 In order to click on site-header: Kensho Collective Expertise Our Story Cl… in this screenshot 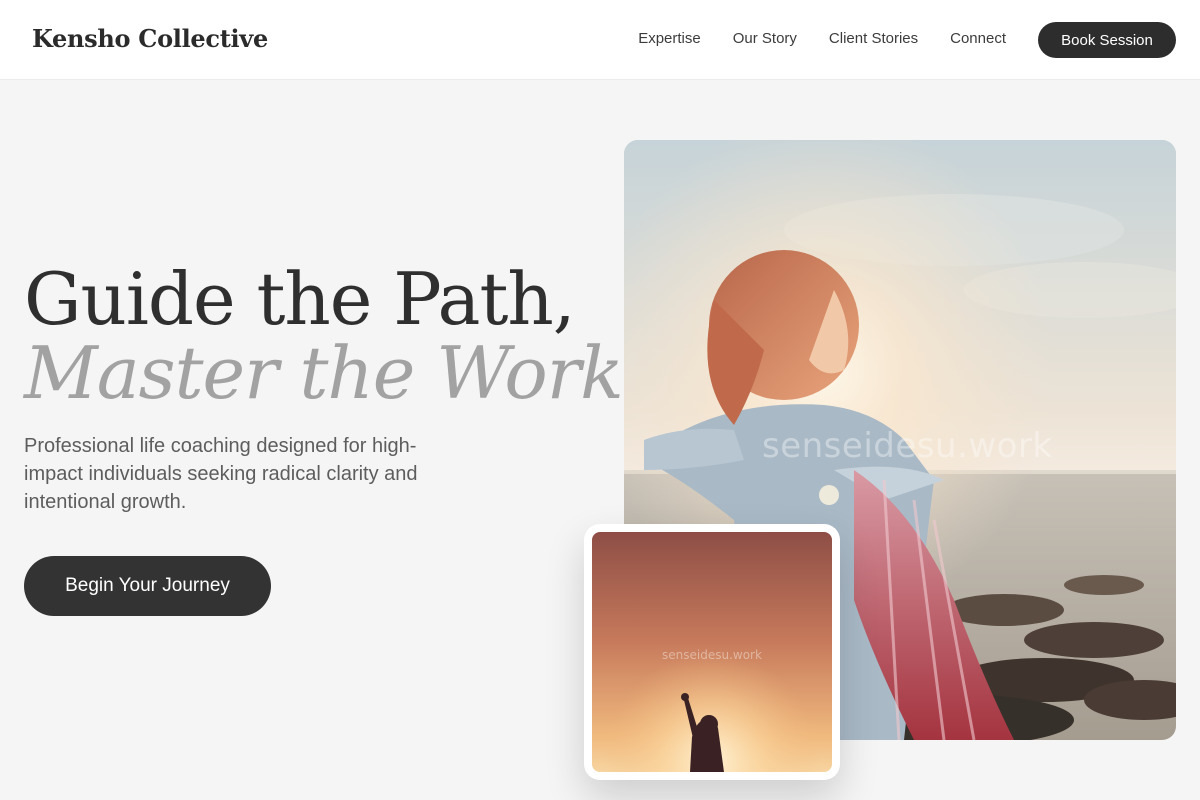, I will do `click(600, 40)`.